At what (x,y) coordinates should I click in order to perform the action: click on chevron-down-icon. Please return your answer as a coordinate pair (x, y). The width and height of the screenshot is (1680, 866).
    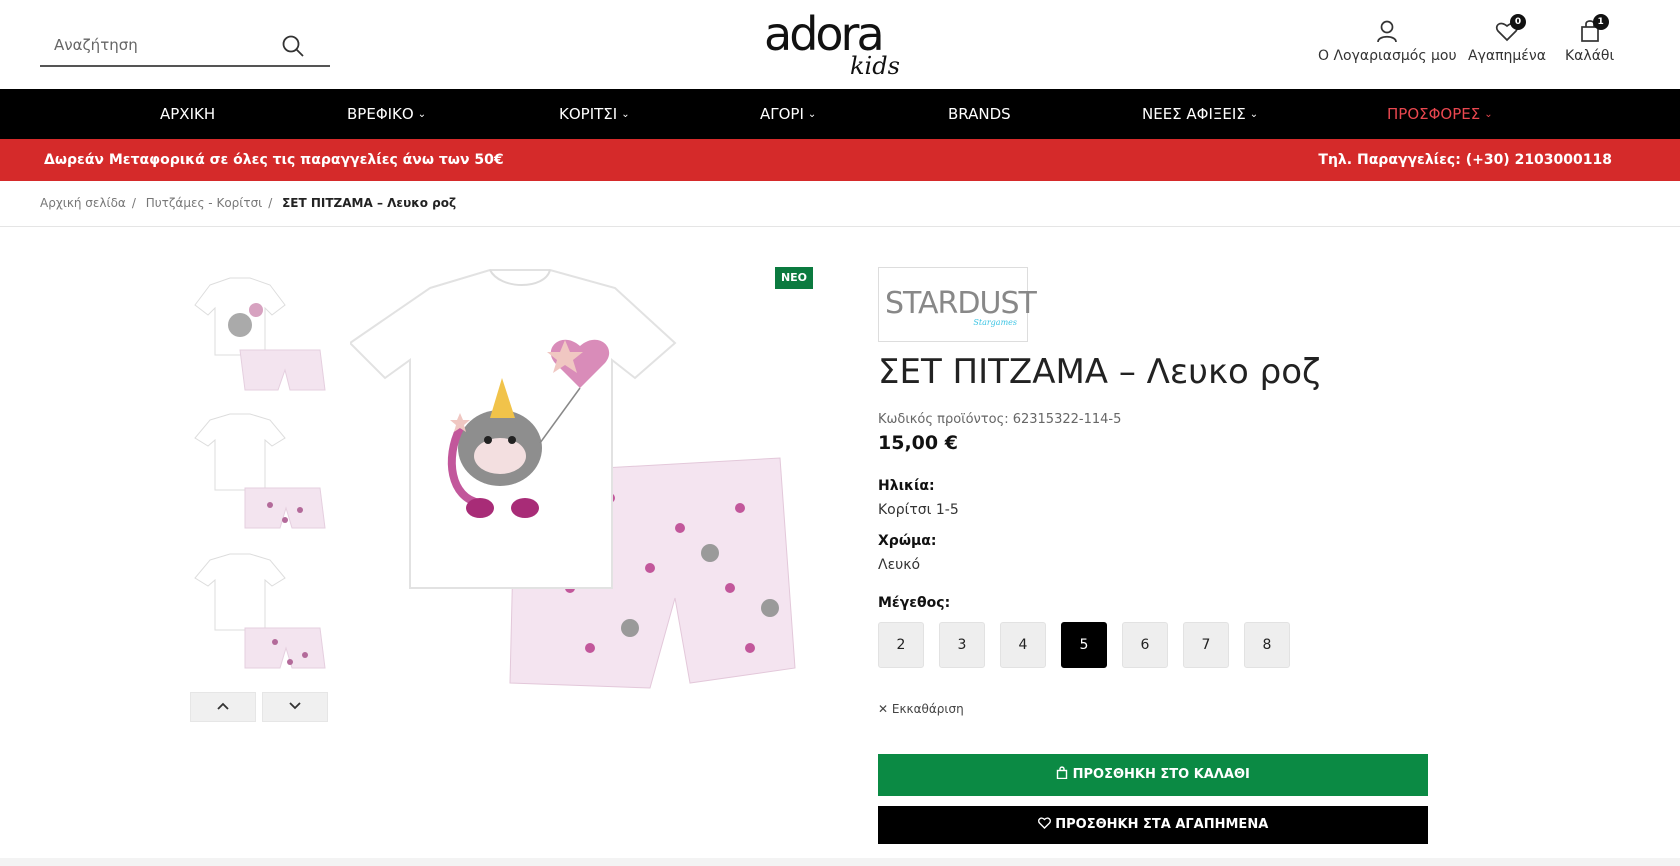
    Looking at the image, I should click on (295, 707).